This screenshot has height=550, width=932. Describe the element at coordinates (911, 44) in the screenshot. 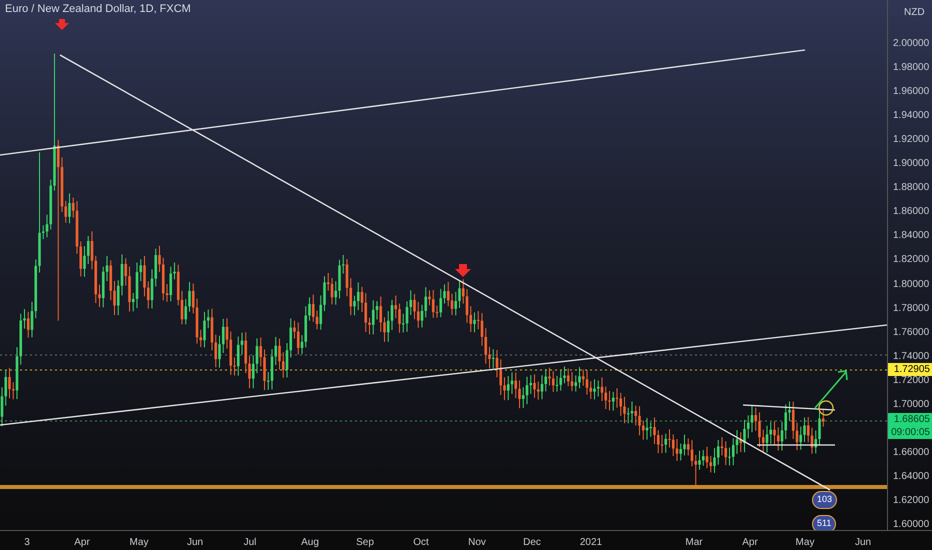

I see `price-axis-label: 2.00000` at that location.